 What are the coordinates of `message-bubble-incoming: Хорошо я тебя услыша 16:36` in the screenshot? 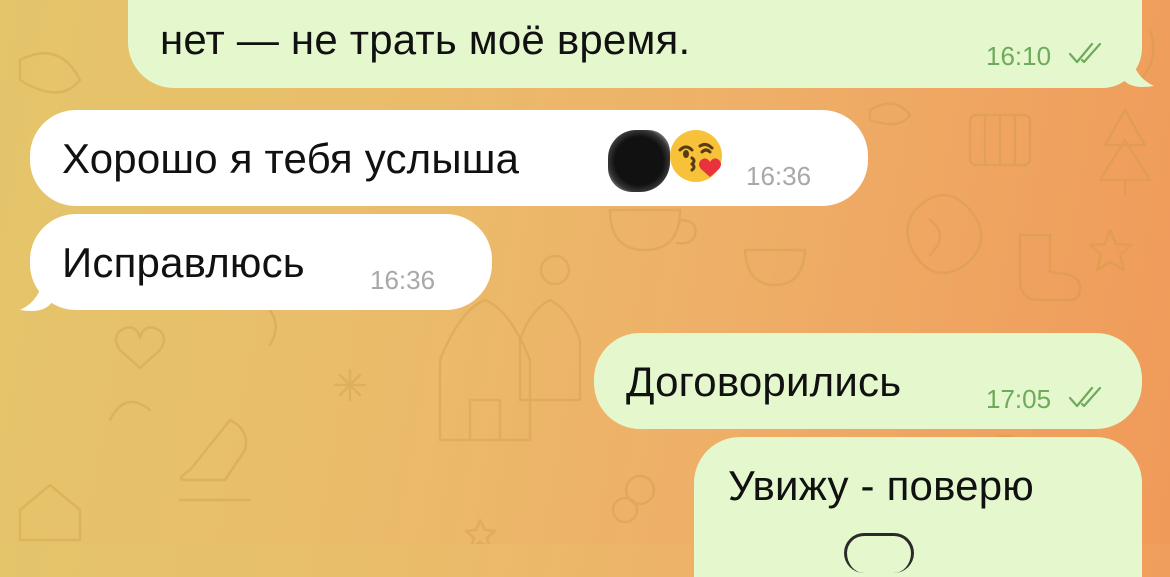 It's located at (449, 158).